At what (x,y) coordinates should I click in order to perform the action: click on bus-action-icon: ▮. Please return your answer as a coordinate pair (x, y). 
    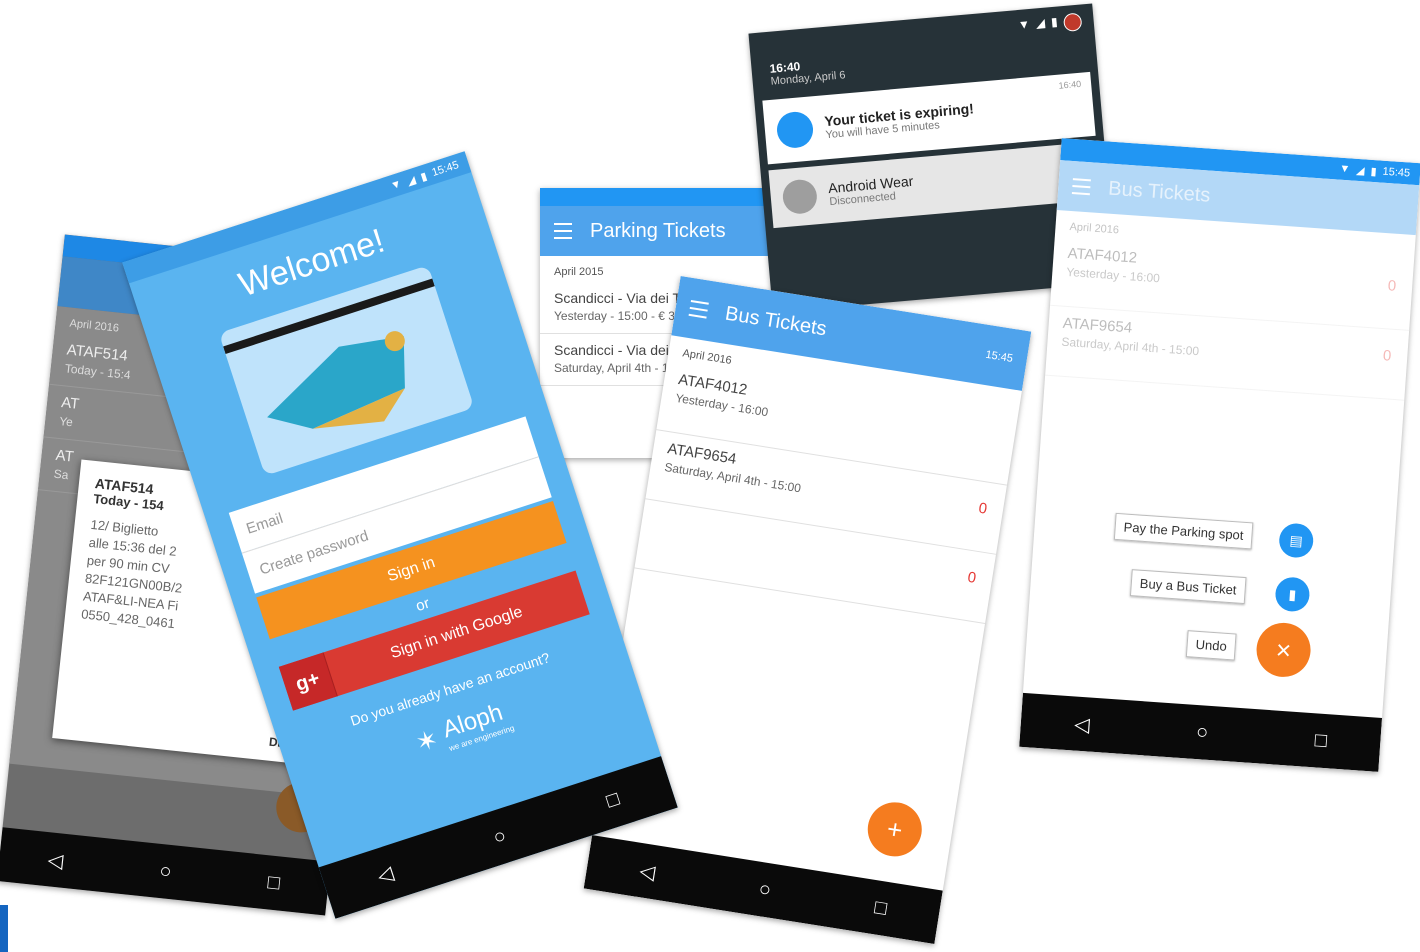
    Looking at the image, I should click on (1292, 594).